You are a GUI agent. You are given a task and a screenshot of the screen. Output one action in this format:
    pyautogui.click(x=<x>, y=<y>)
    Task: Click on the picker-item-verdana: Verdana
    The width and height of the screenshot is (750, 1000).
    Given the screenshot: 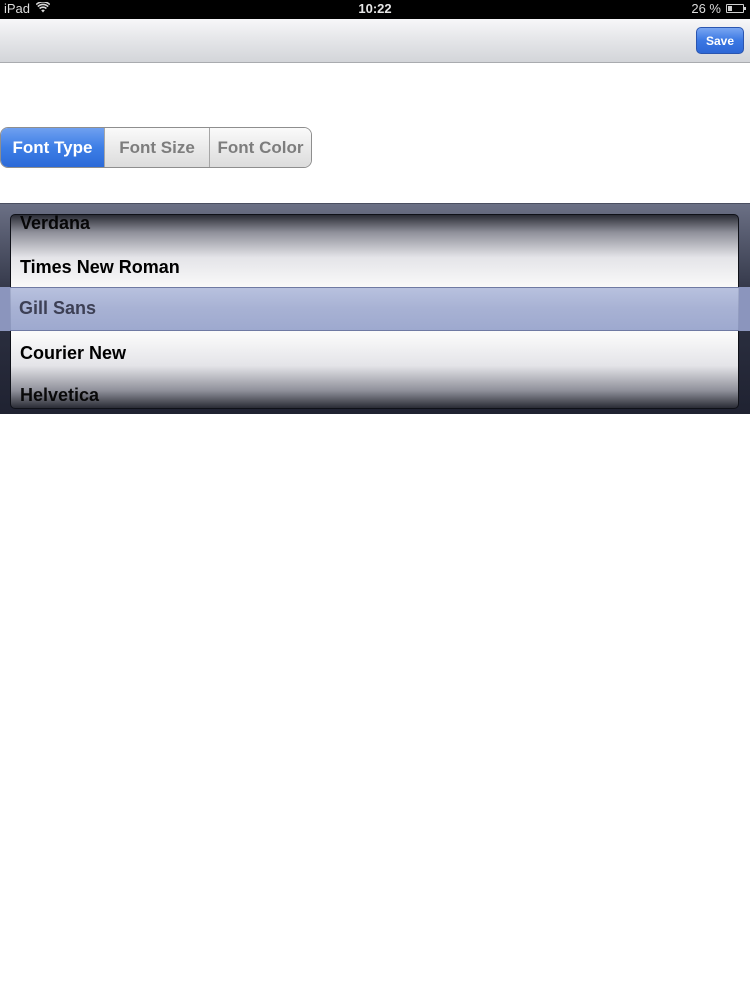 What is the action you would take?
    pyautogui.click(x=370, y=224)
    